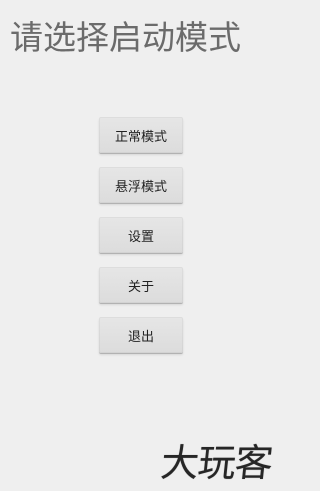 The height and width of the screenshot is (491, 320). I want to click on about-label: 关于, so click(140, 287).